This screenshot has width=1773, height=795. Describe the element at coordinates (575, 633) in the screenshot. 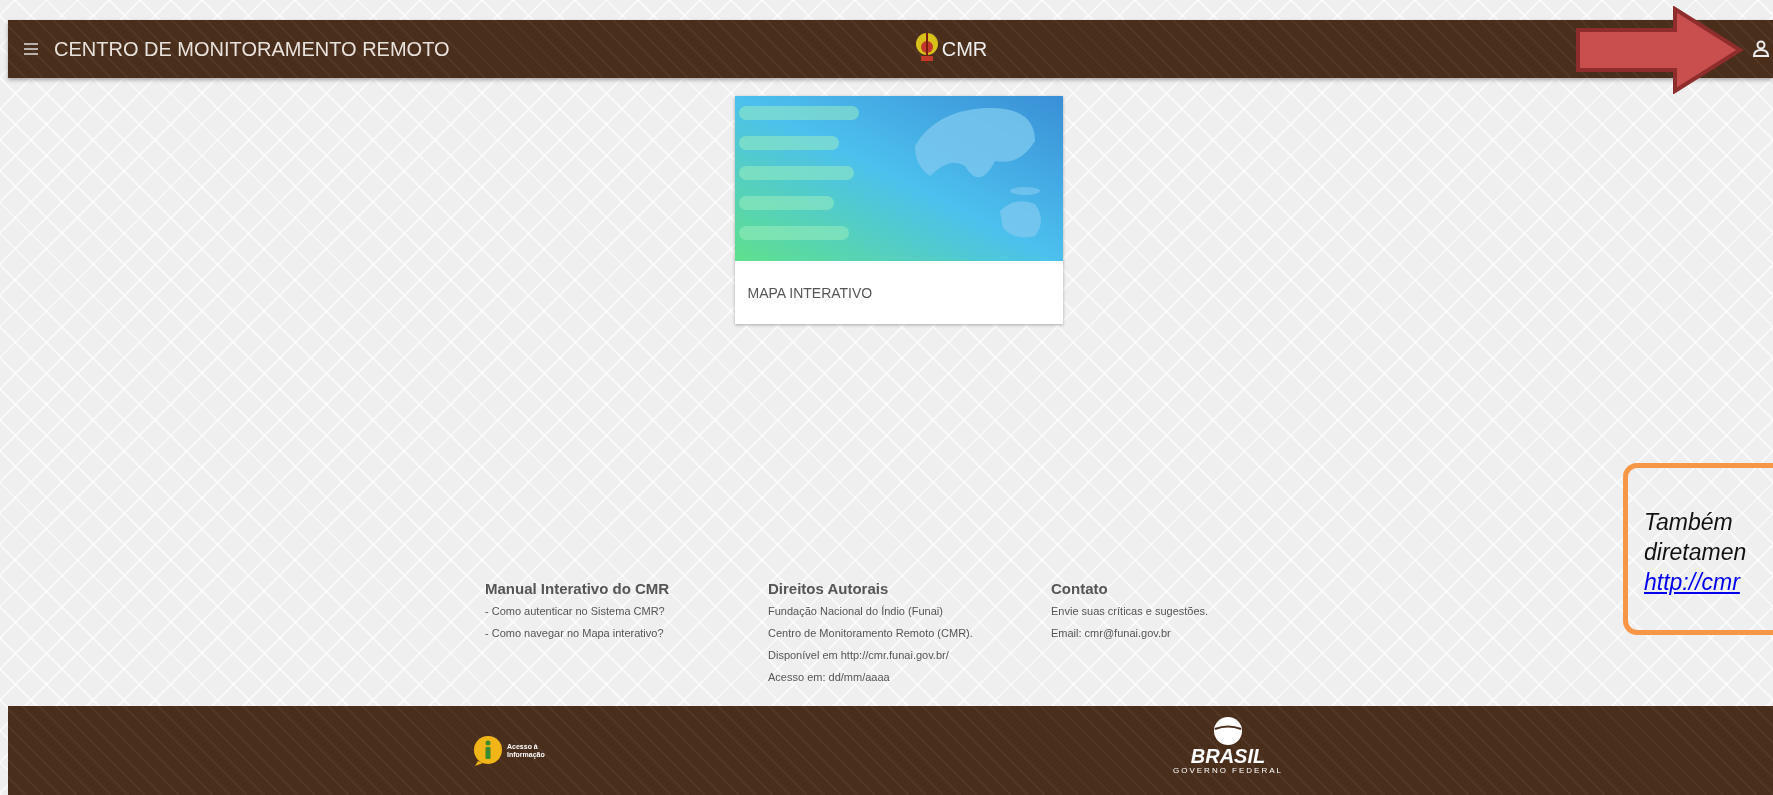

I see `footer-text: - Como navegar no Mapa interativo?` at that location.